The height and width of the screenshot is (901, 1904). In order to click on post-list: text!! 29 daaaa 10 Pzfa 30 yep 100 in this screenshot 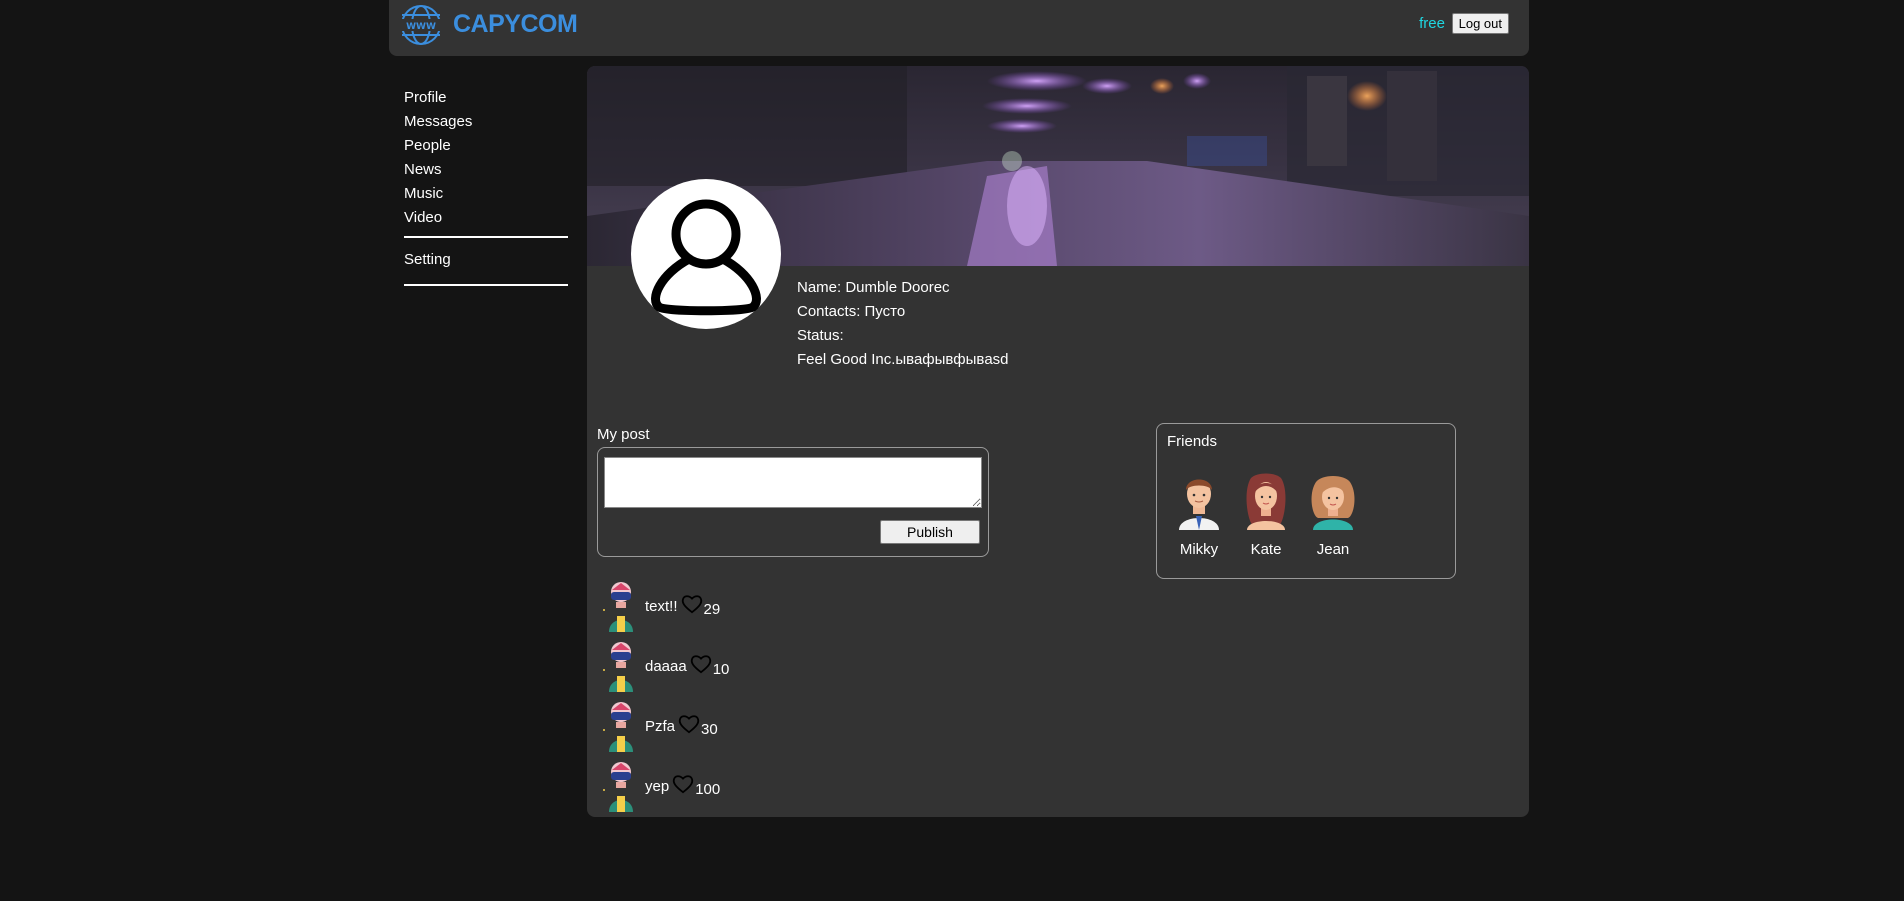, I will do `click(665, 696)`.